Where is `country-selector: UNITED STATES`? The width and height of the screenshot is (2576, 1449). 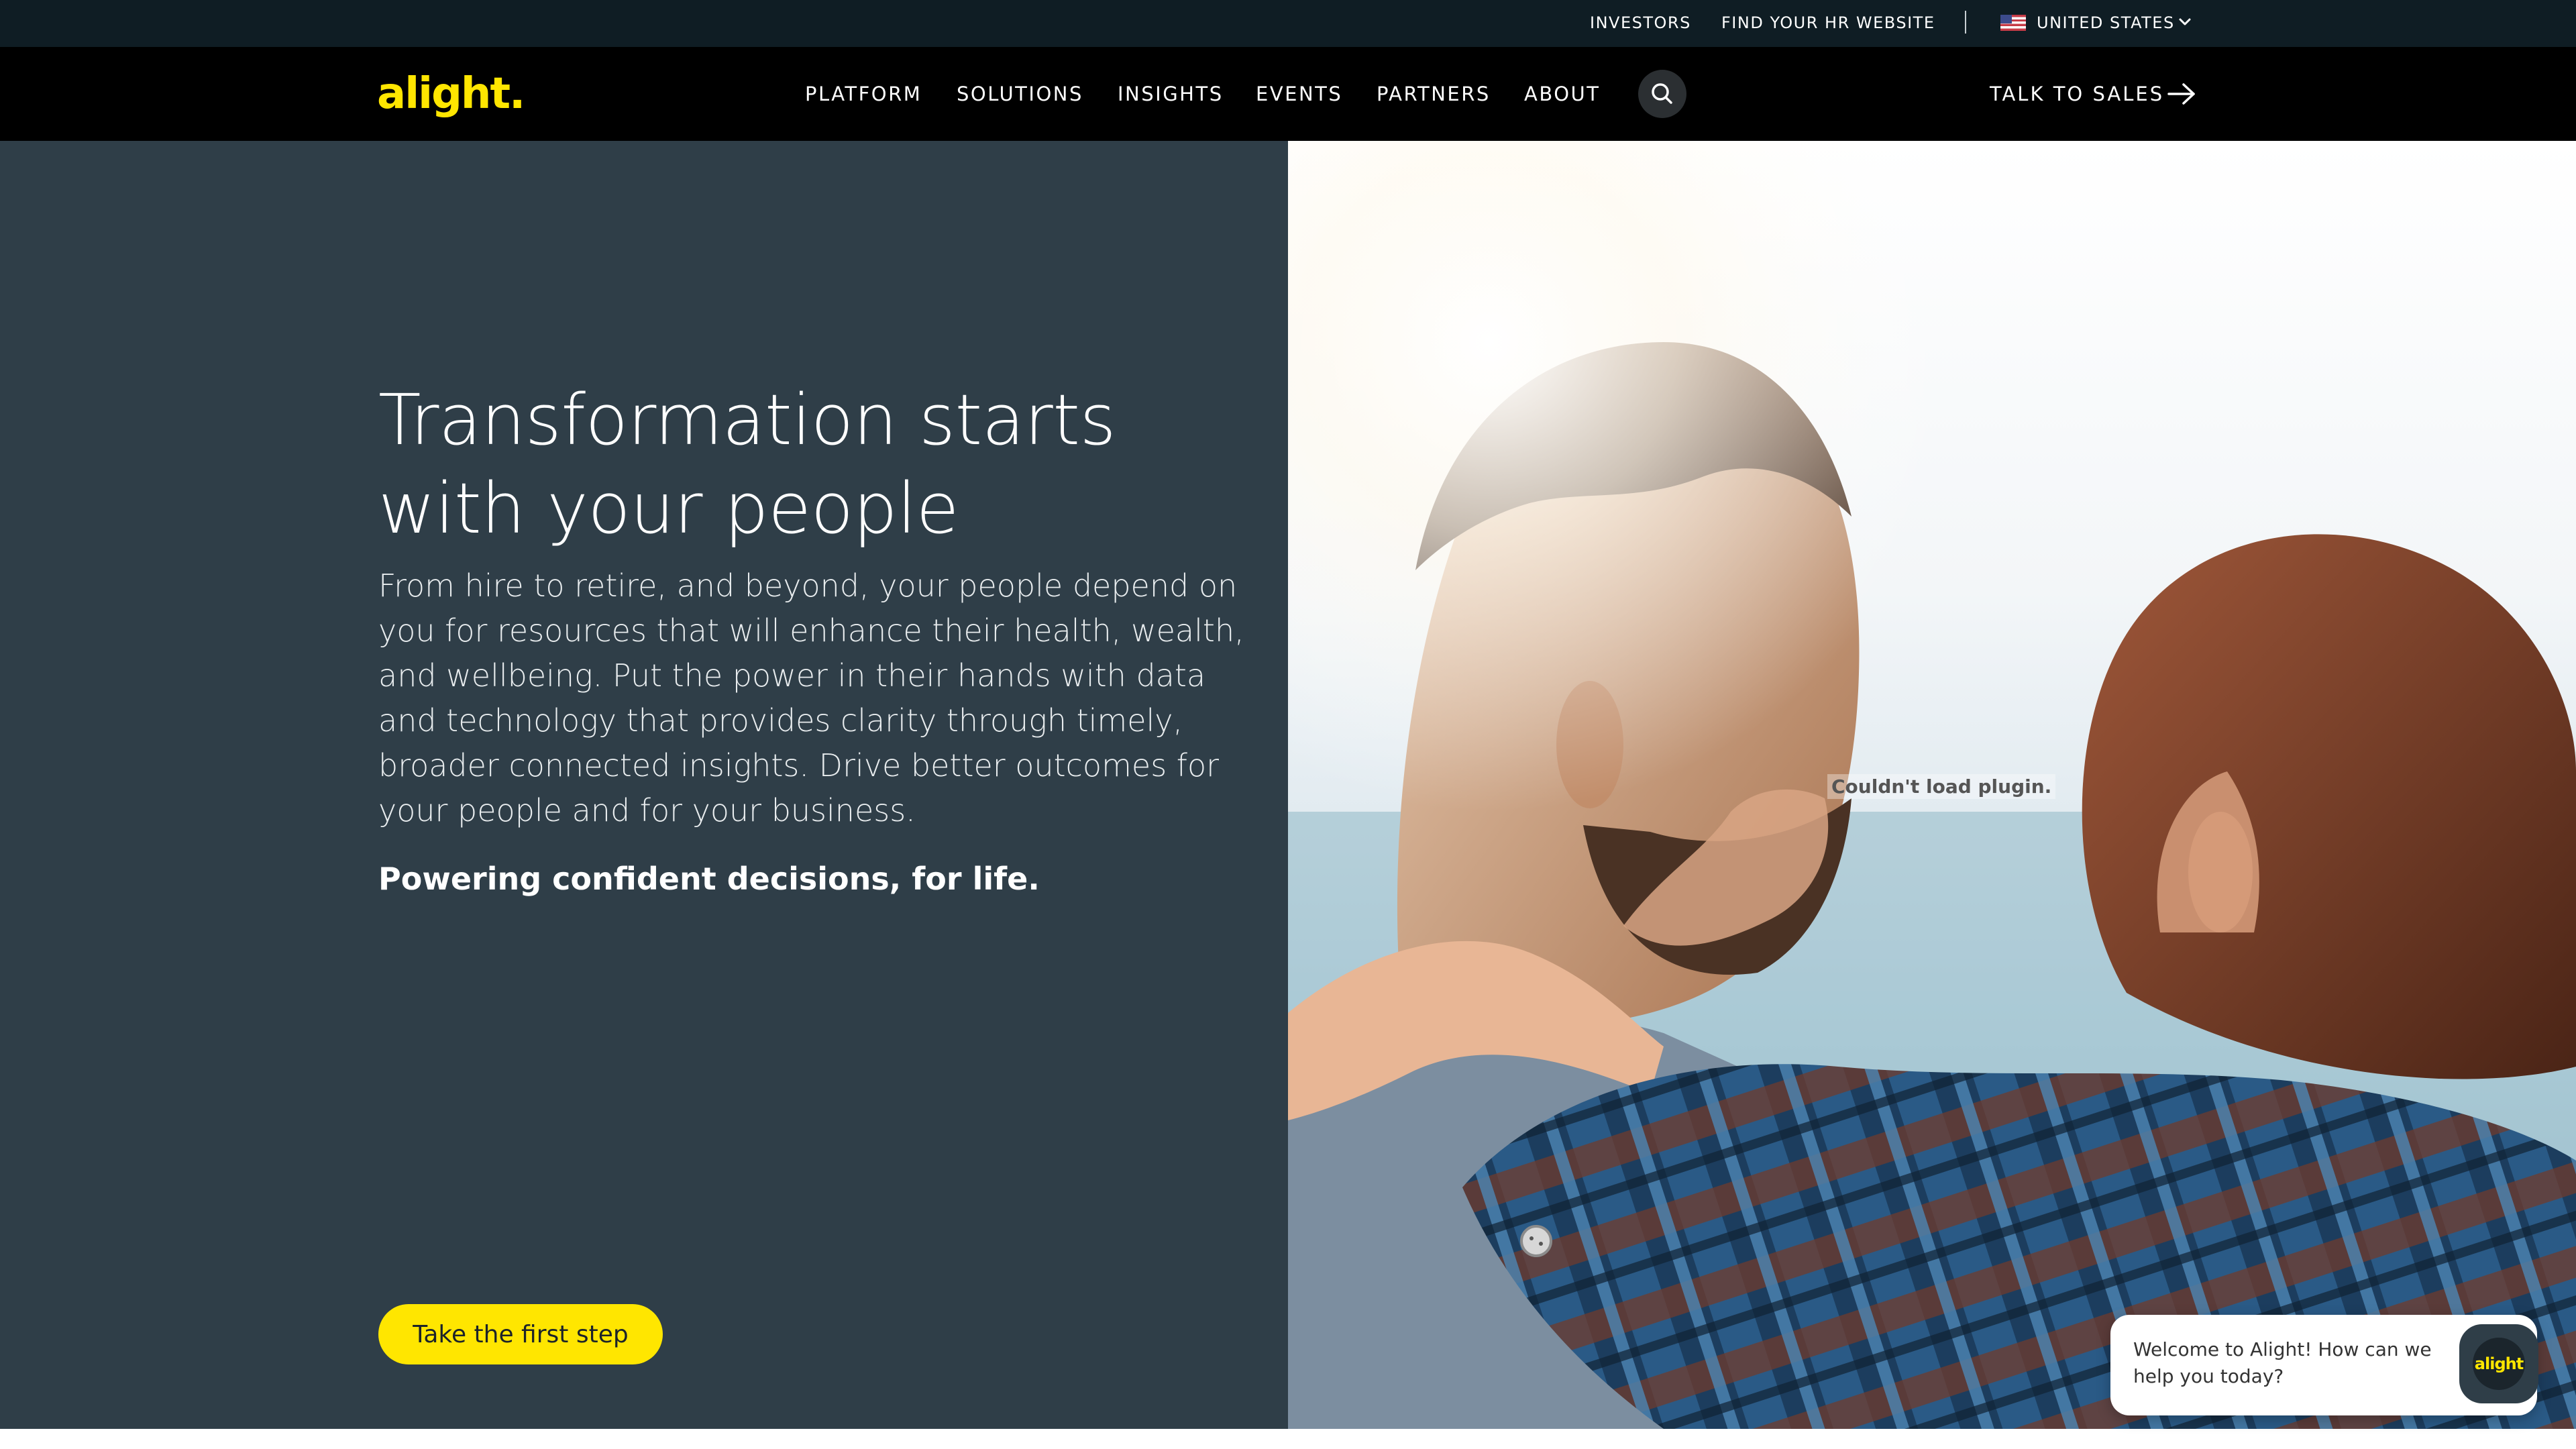
country-selector: UNITED STATES is located at coordinates (2106, 23).